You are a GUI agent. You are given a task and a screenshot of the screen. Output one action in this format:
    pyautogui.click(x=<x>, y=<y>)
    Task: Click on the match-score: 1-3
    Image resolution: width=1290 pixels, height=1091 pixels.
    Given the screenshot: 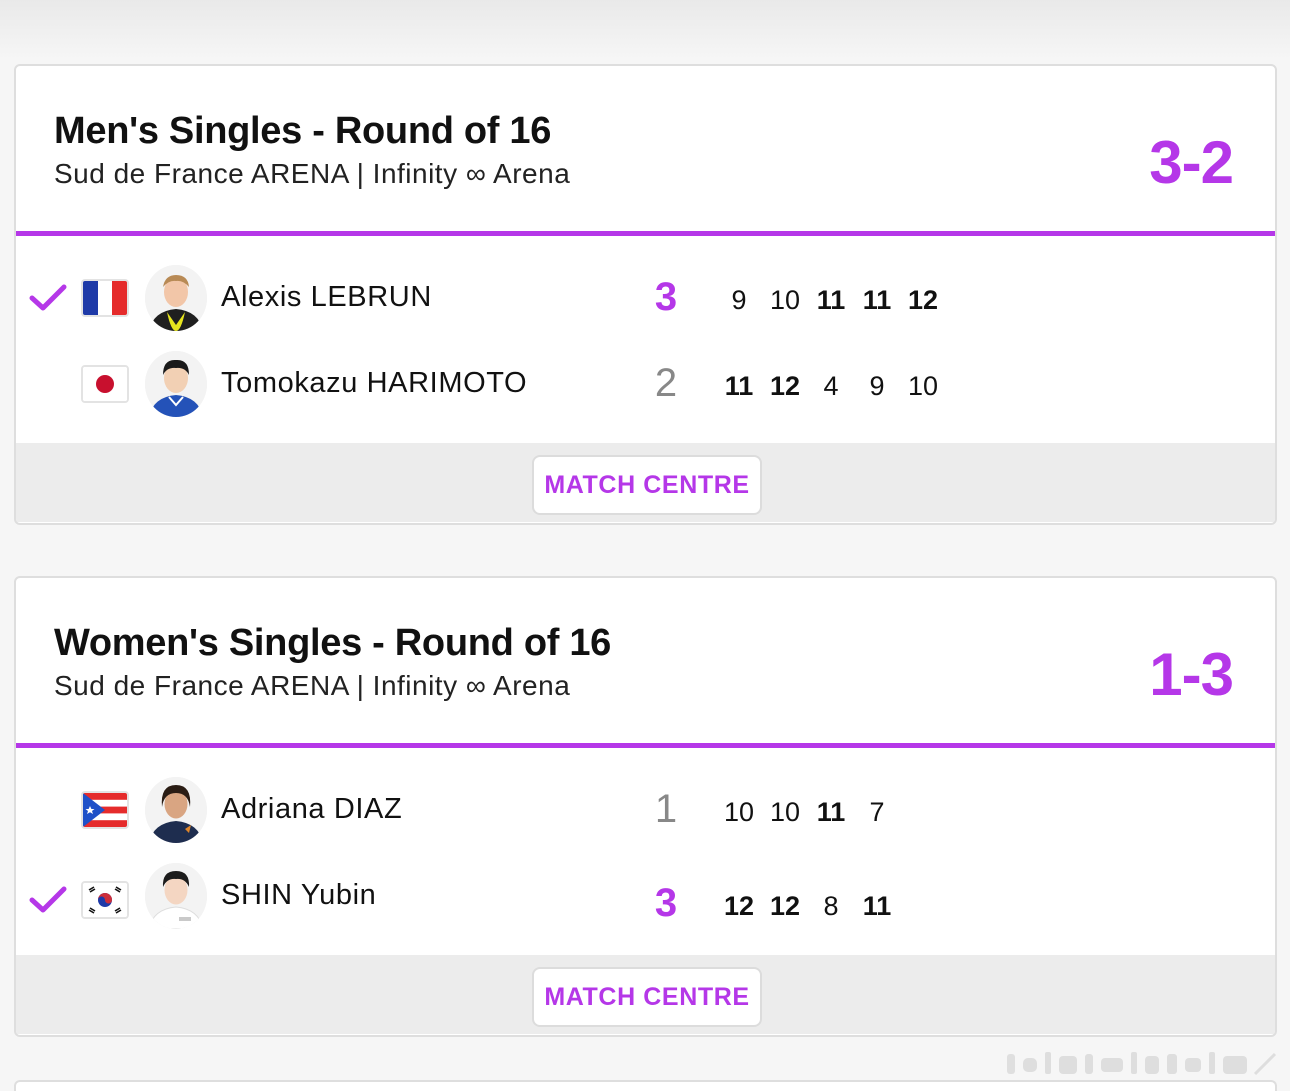 What is the action you would take?
    pyautogui.click(x=1191, y=674)
    